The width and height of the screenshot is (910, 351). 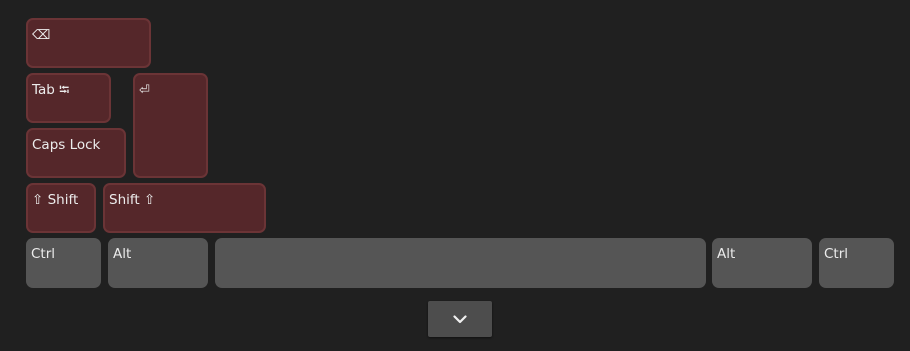 What do you see at coordinates (762, 263) in the screenshot?
I see `right-alt-key: Alt` at bounding box center [762, 263].